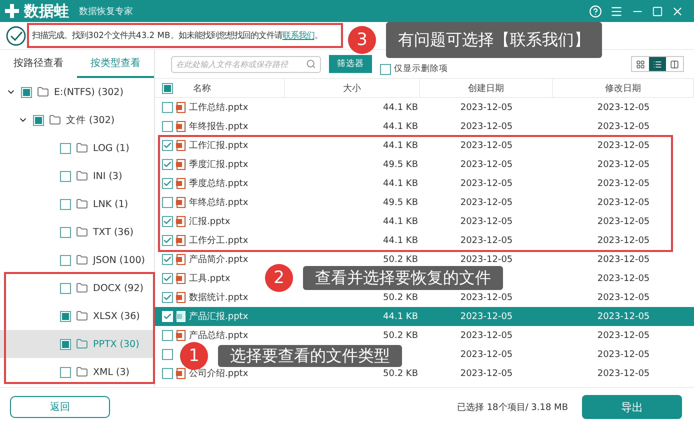  I want to click on tree-item: INI (3), so click(77, 176).